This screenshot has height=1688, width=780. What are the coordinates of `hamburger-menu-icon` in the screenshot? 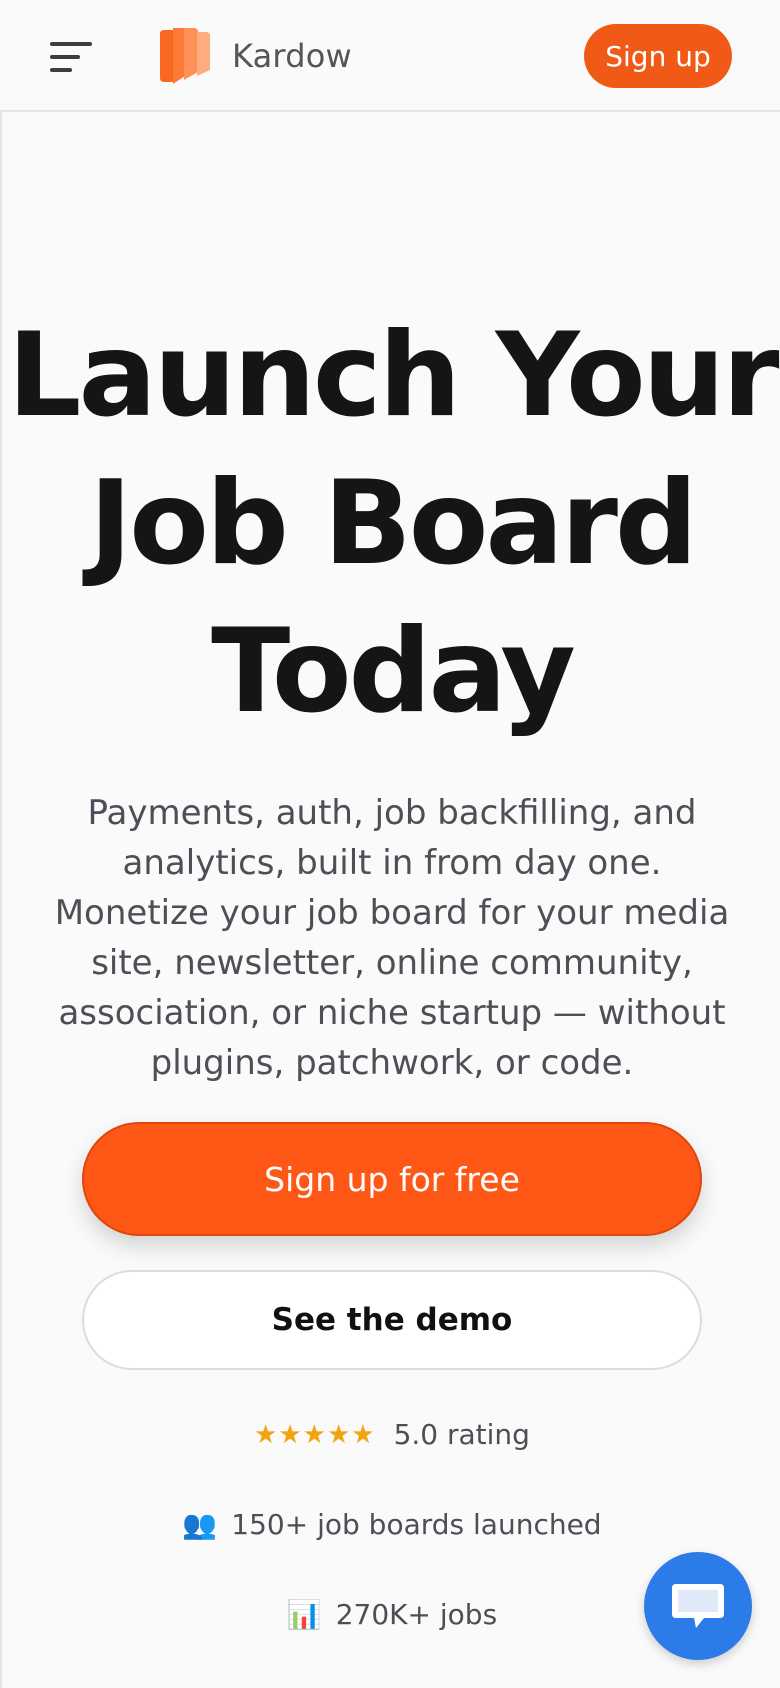 It's located at (72, 57).